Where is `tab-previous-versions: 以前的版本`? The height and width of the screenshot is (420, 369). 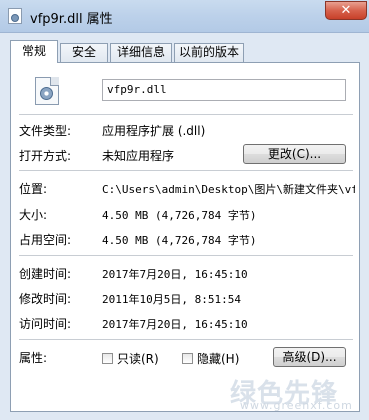 tab-previous-versions: 以前的版本 is located at coordinates (209, 52).